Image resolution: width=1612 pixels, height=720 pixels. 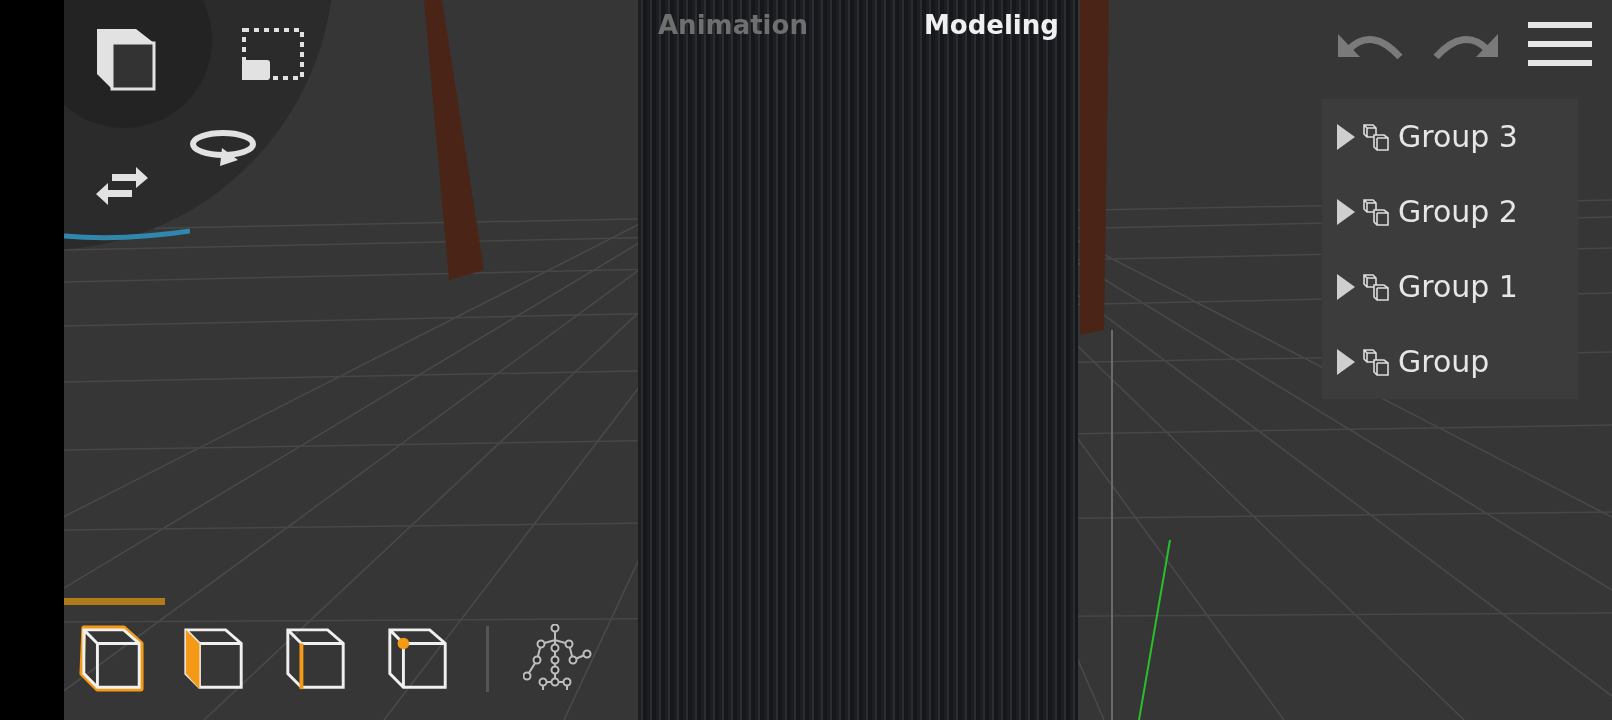 I want to click on swap-arrows-icon, so click(x=122, y=186).